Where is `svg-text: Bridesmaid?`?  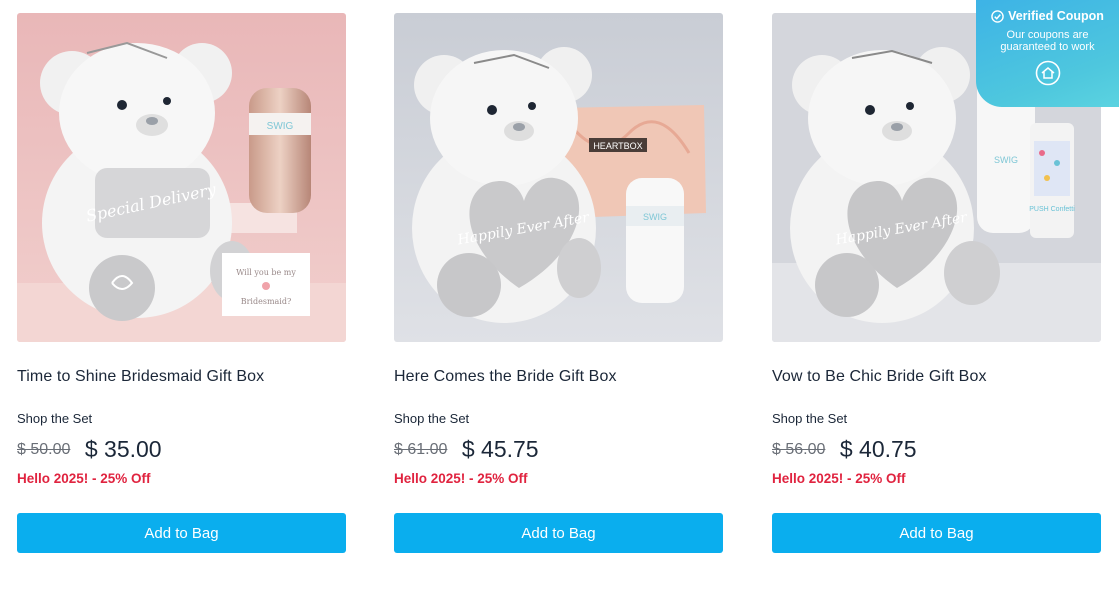 svg-text: Bridesmaid? is located at coordinates (266, 301).